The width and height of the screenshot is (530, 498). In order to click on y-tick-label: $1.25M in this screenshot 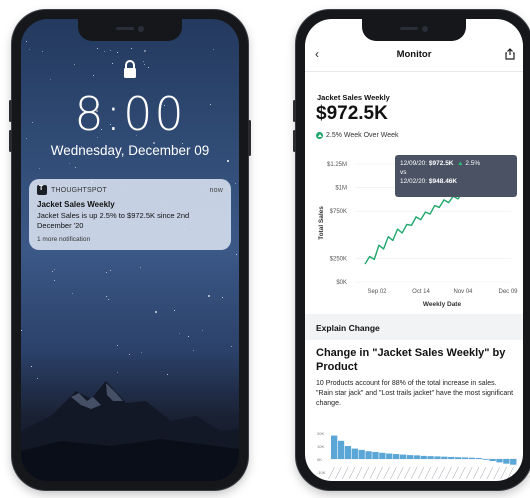, I will do `click(337, 165)`.